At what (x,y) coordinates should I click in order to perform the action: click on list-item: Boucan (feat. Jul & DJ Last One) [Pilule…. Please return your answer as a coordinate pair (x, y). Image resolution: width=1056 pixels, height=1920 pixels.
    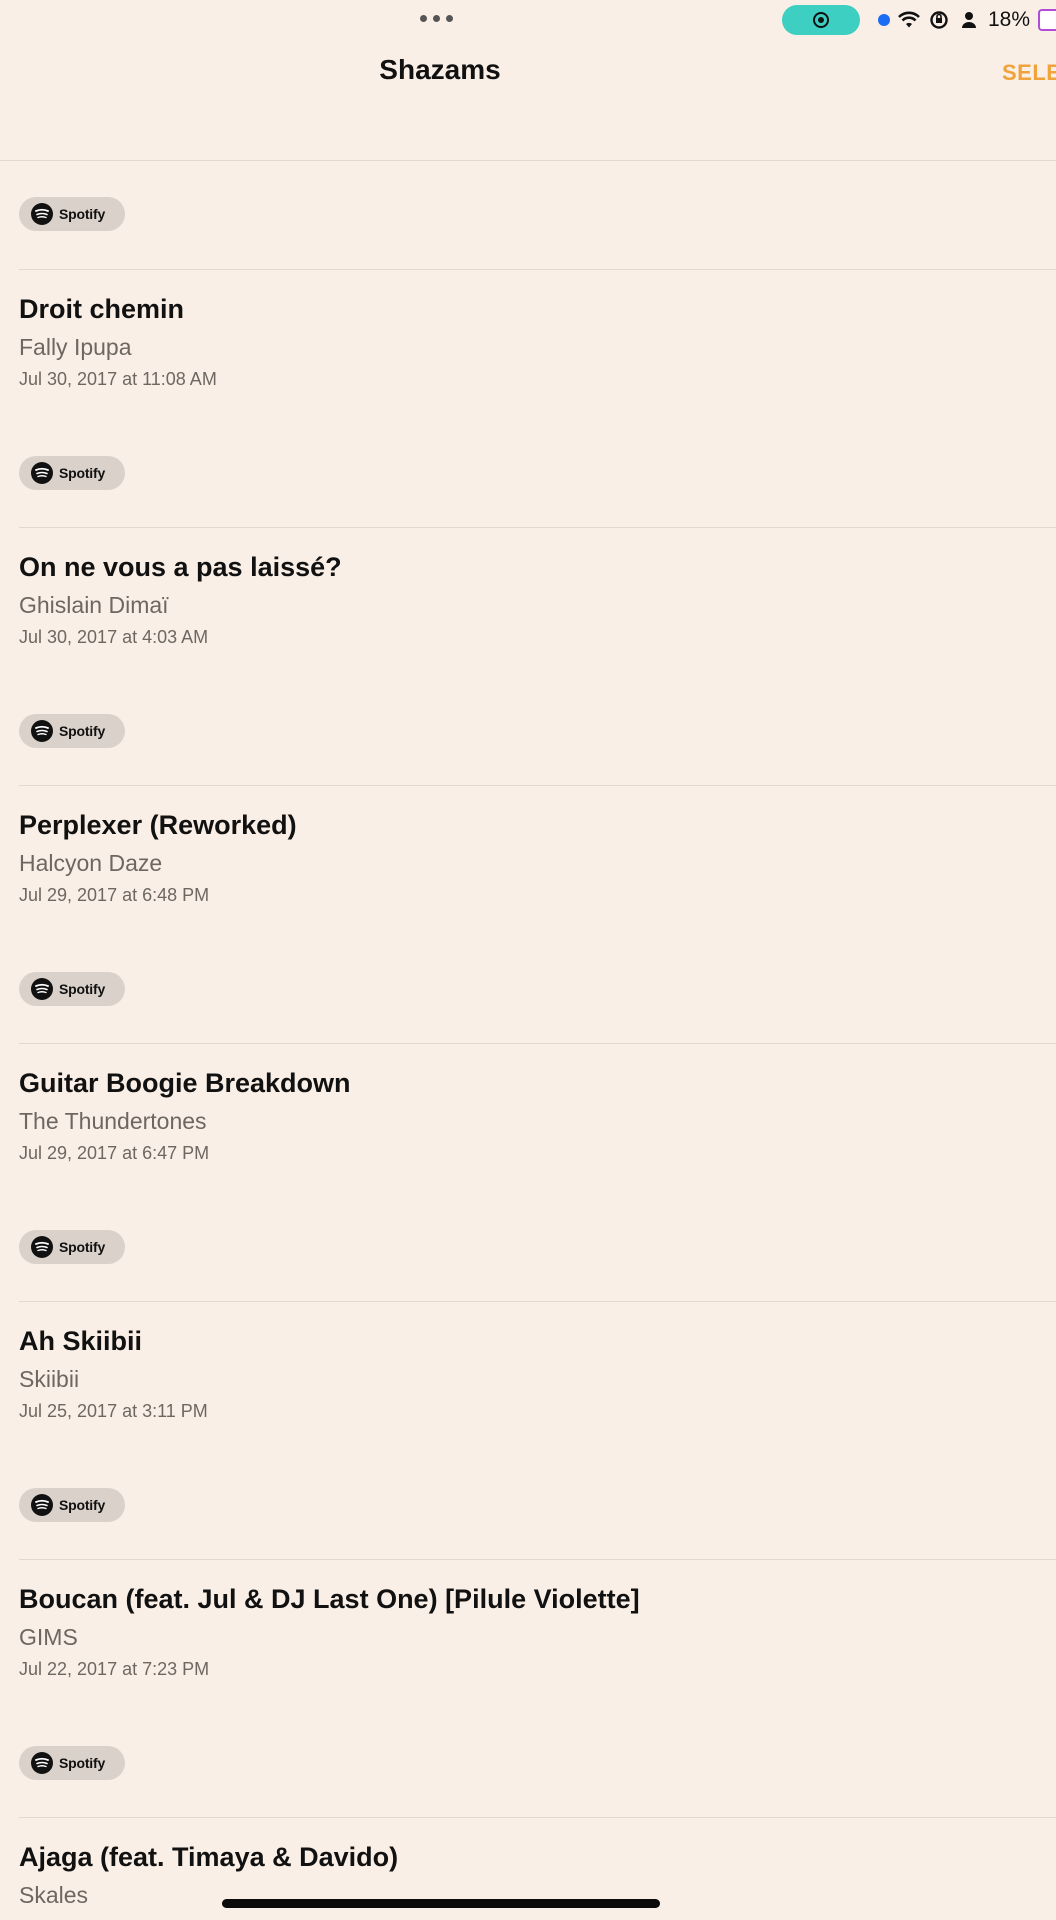
    Looking at the image, I should click on (537, 1689).